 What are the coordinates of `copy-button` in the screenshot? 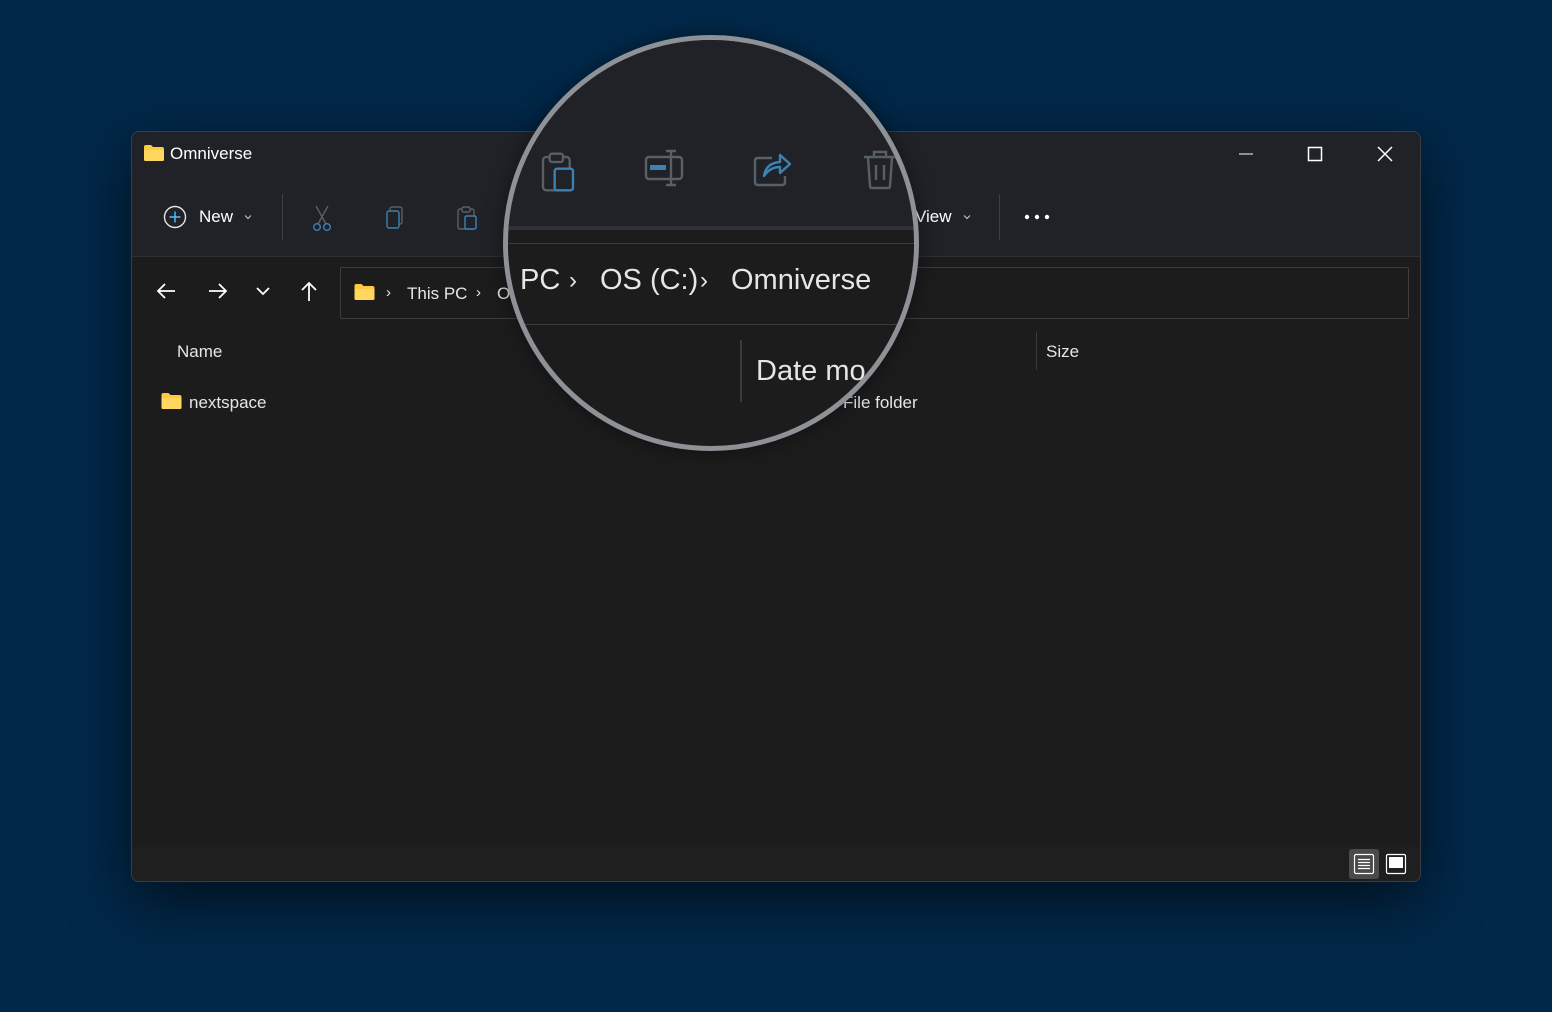 It's located at (395, 218).